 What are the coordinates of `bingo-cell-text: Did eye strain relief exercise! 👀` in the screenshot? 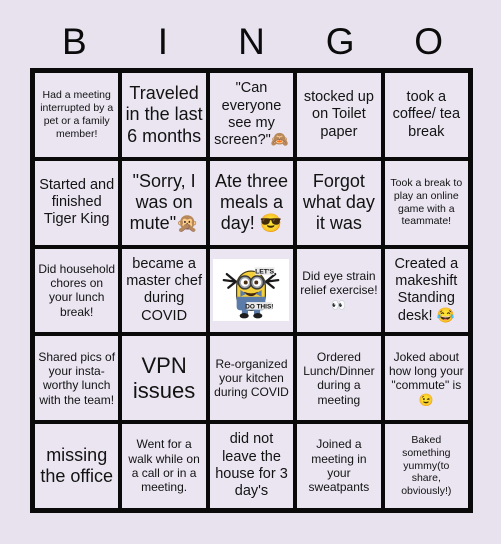 It's located at (340, 290).